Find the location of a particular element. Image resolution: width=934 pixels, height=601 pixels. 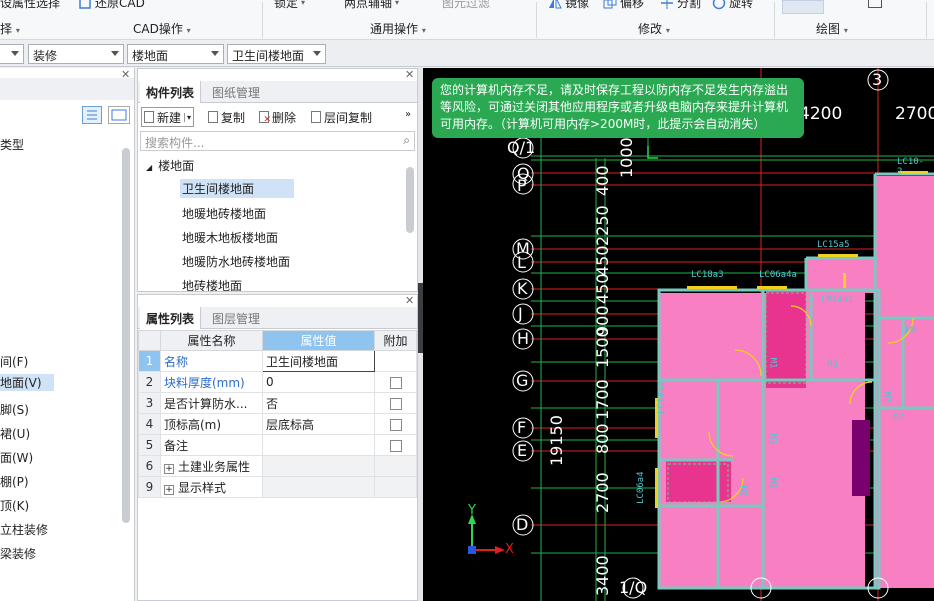

axis-label: 3 is located at coordinates (877, 79).